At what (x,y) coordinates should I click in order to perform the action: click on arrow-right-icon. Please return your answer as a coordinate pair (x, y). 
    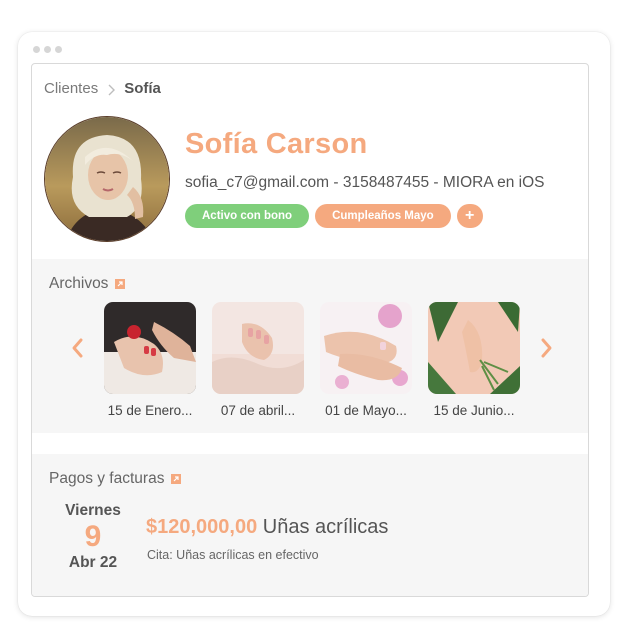
    Looking at the image, I should click on (547, 348).